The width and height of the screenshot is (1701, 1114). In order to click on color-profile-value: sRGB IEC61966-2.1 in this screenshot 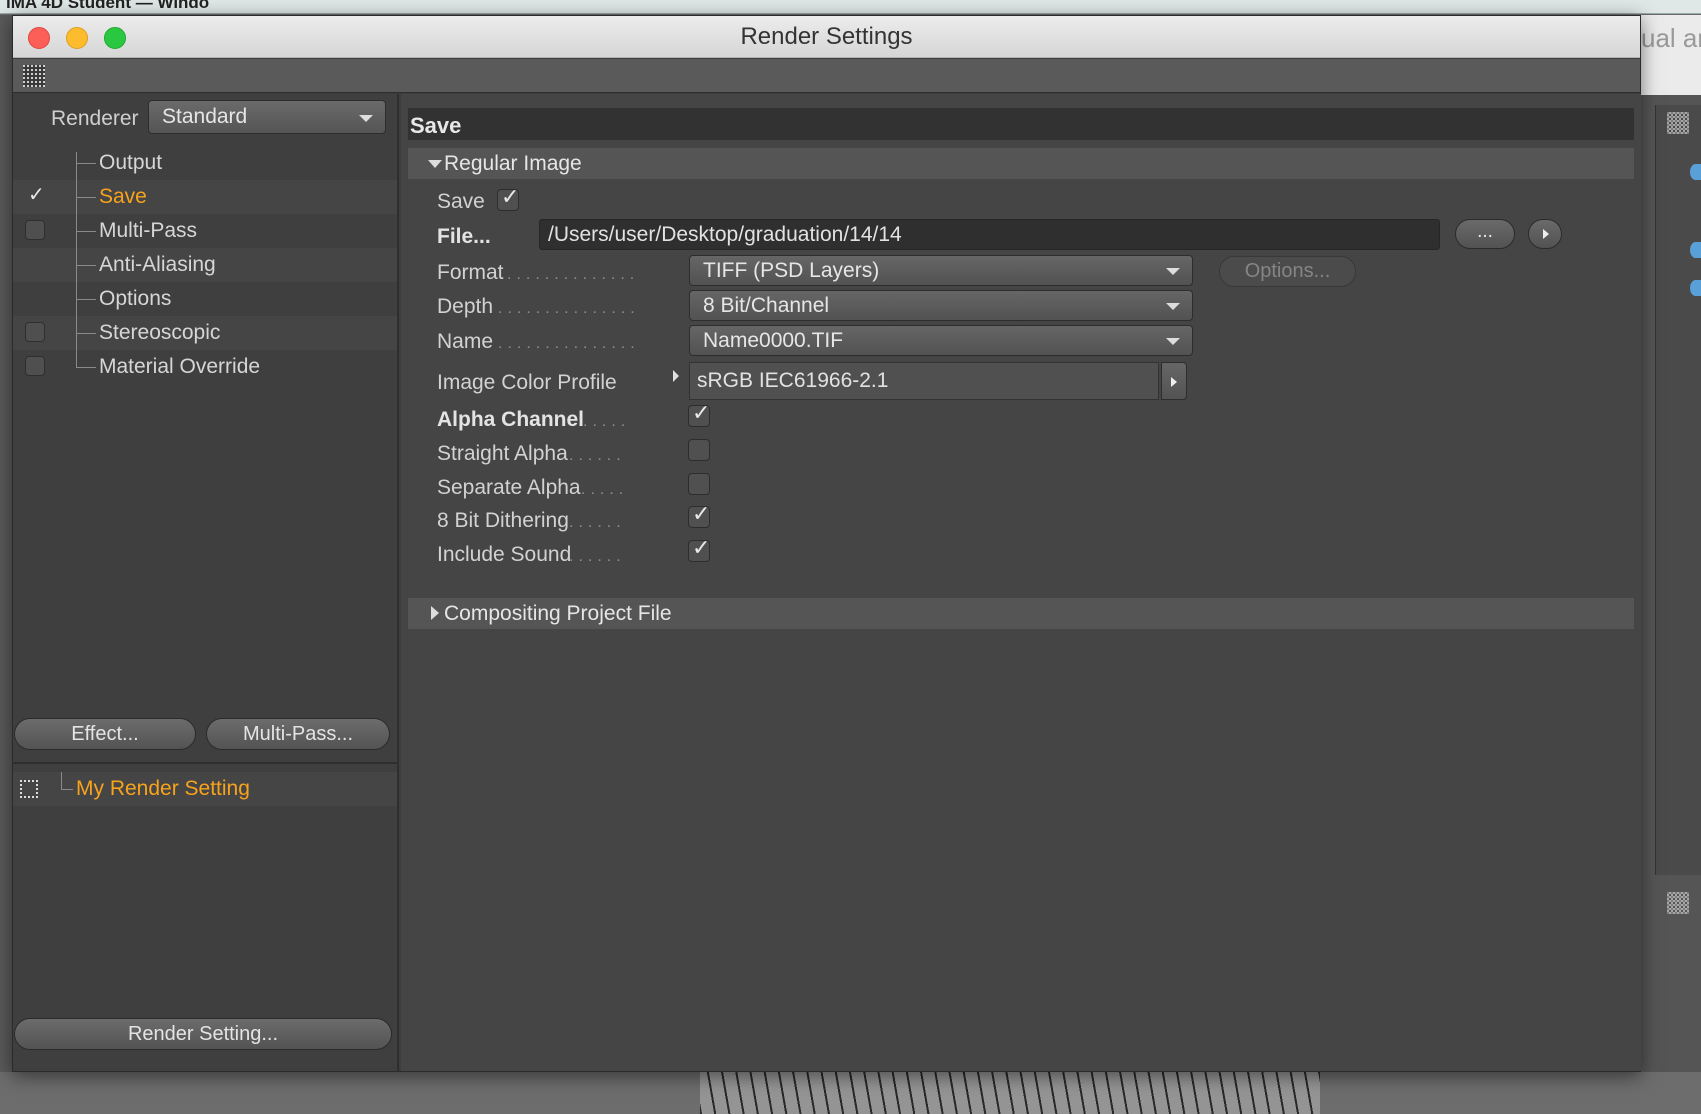, I will do `click(793, 380)`.